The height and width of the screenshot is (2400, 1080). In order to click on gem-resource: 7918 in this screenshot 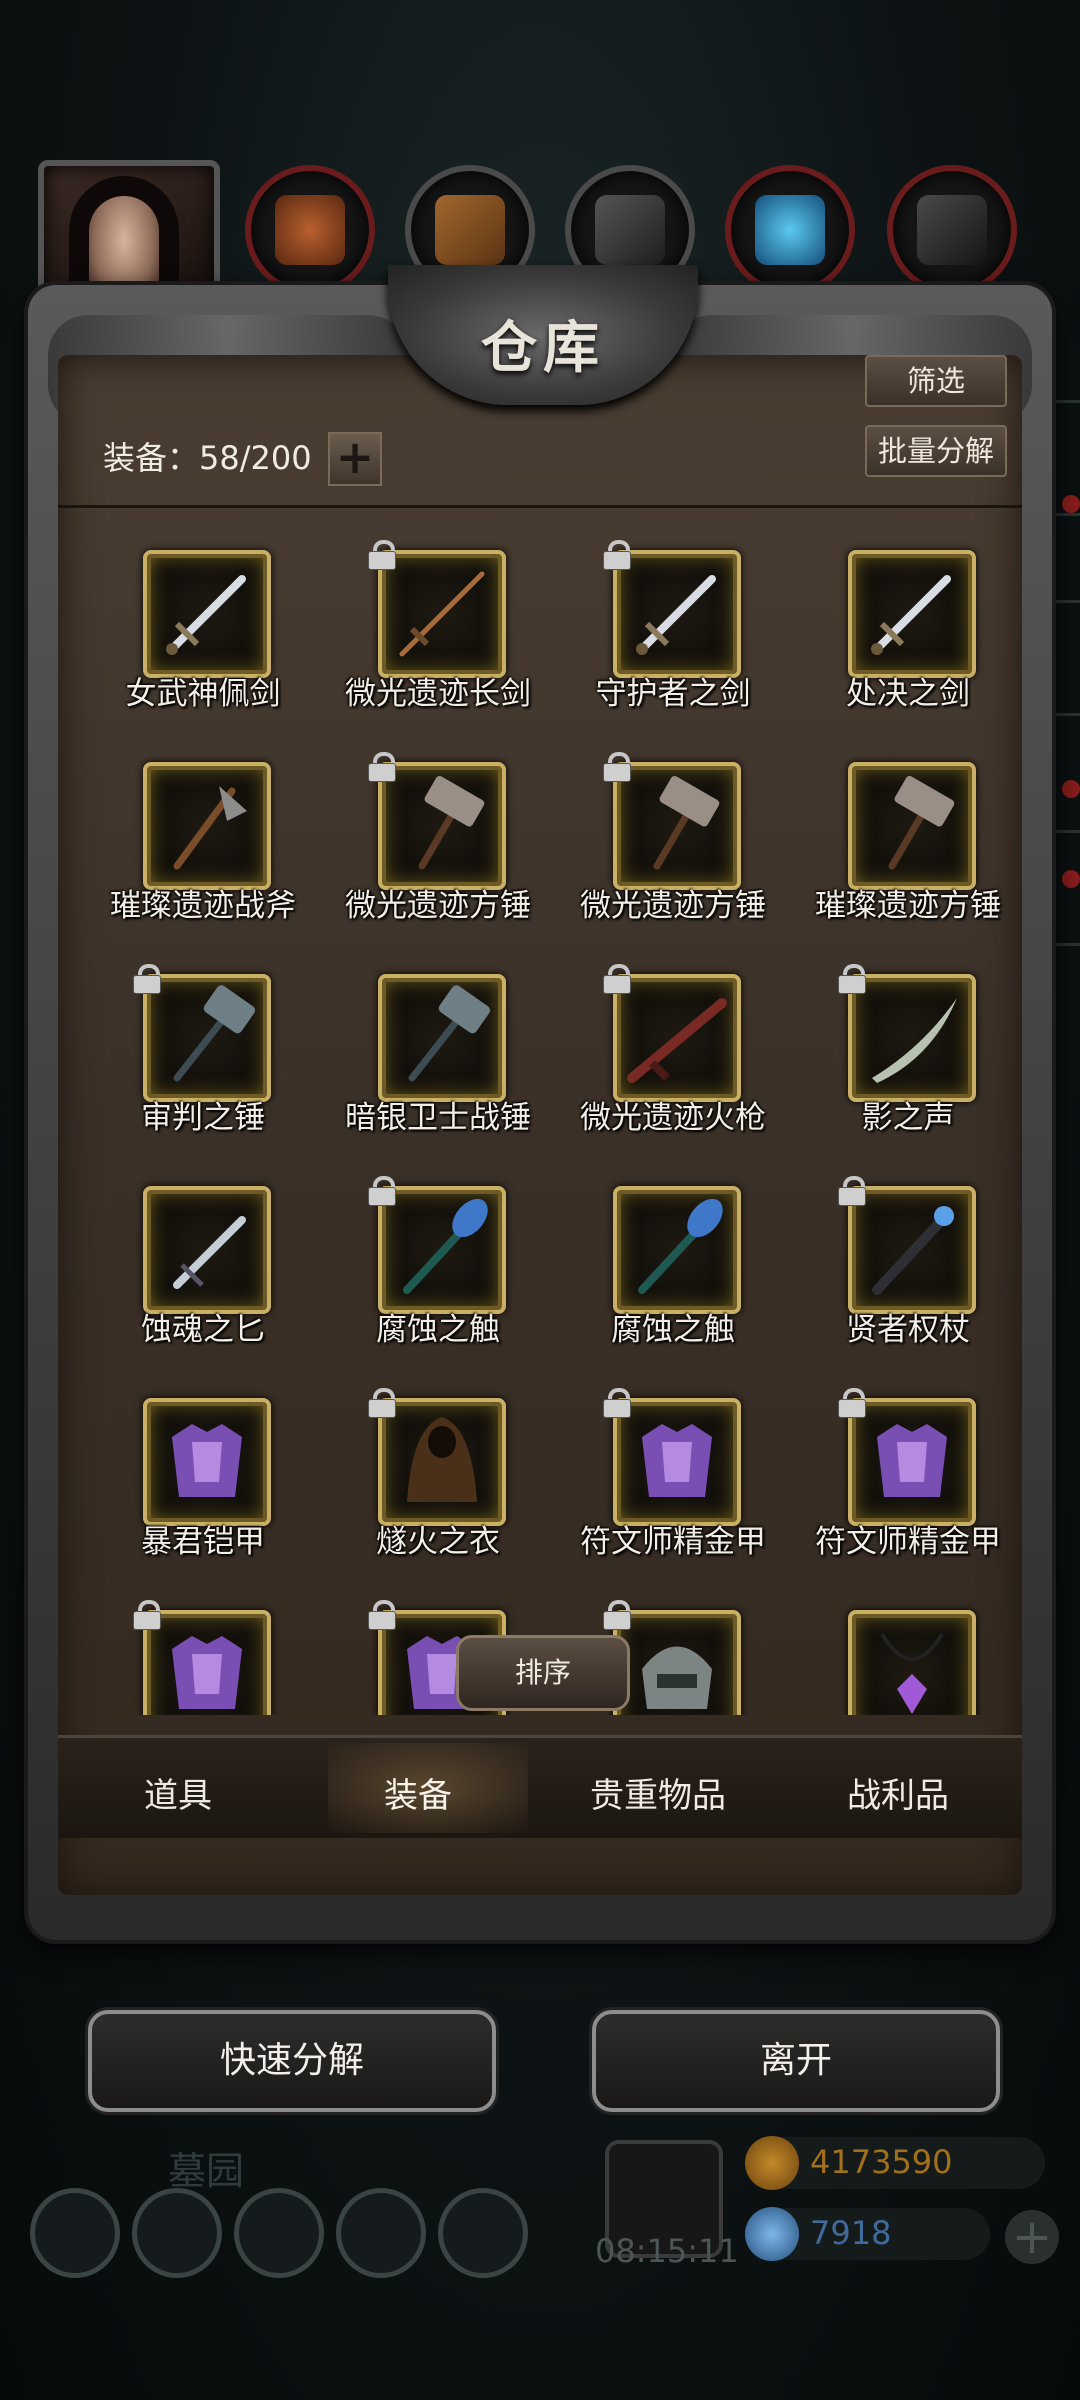, I will do `click(867, 2234)`.